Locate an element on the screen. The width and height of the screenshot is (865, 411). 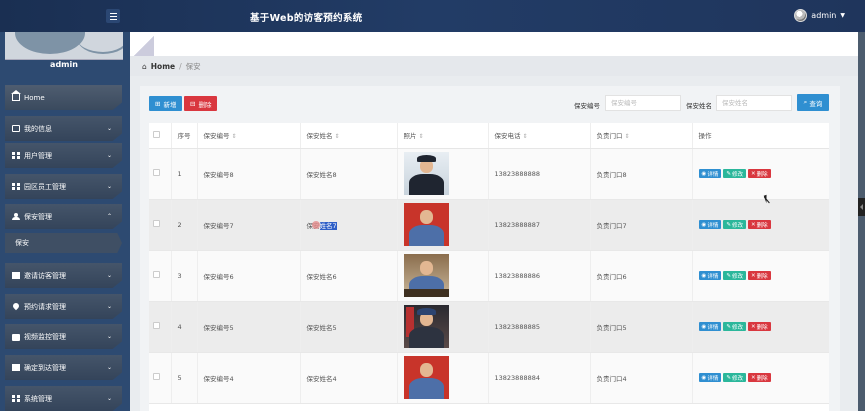
column-header-label: 照片 is located at coordinates (410, 136).